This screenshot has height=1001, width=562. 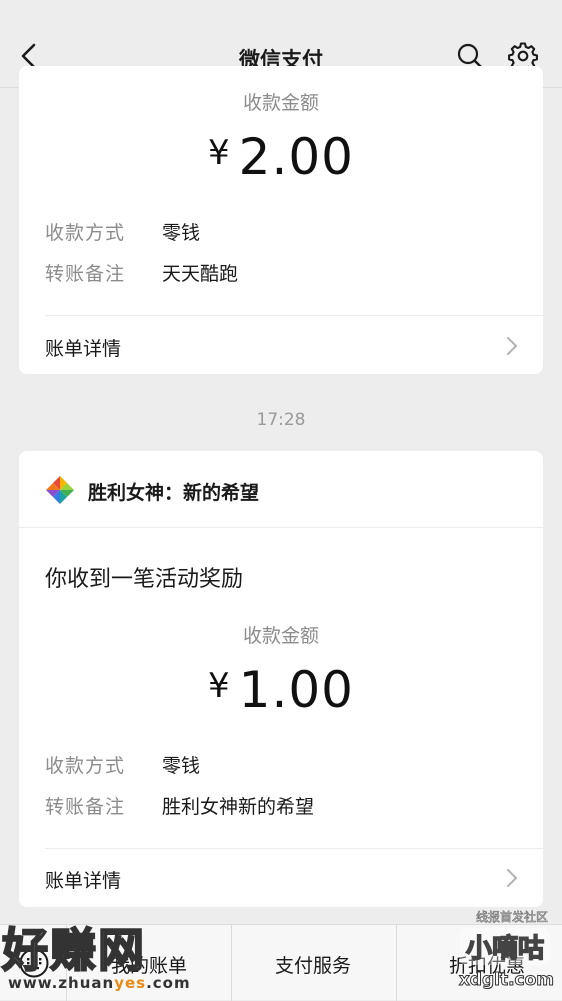 I want to click on bottom-menu-bar: 我的账单 支付服务 折扣优惠, so click(x=281, y=962).